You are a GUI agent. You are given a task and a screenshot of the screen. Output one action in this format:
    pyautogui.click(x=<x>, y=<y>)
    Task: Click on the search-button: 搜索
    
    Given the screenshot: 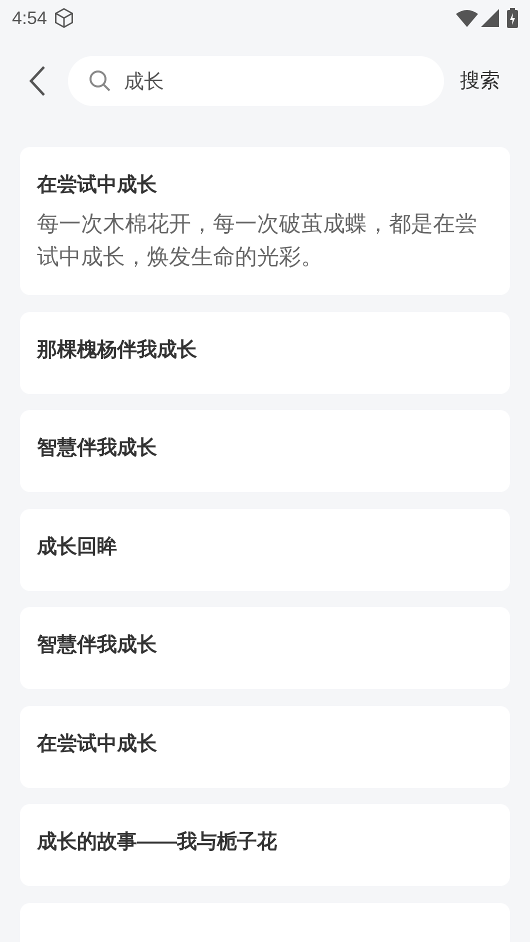 What is the action you would take?
    pyautogui.click(x=480, y=81)
    